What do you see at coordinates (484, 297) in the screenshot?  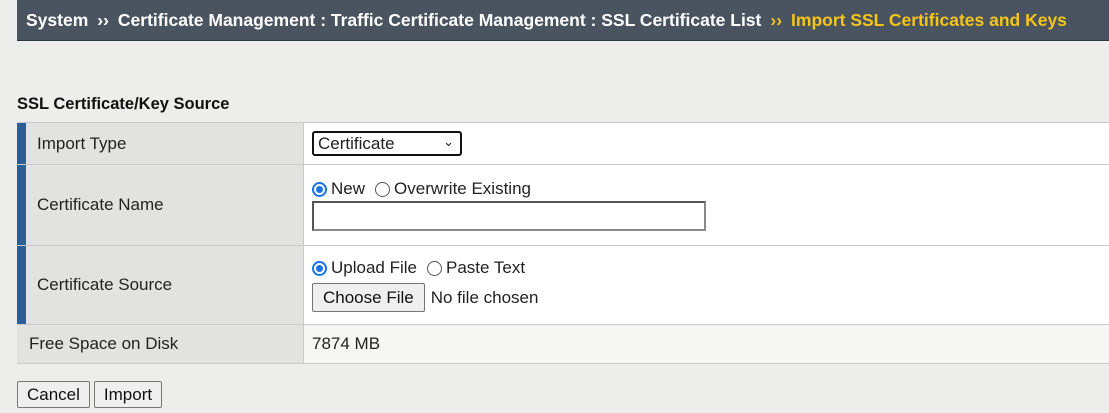 I see `file-status: No file chosen` at bounding box center [484, 297].